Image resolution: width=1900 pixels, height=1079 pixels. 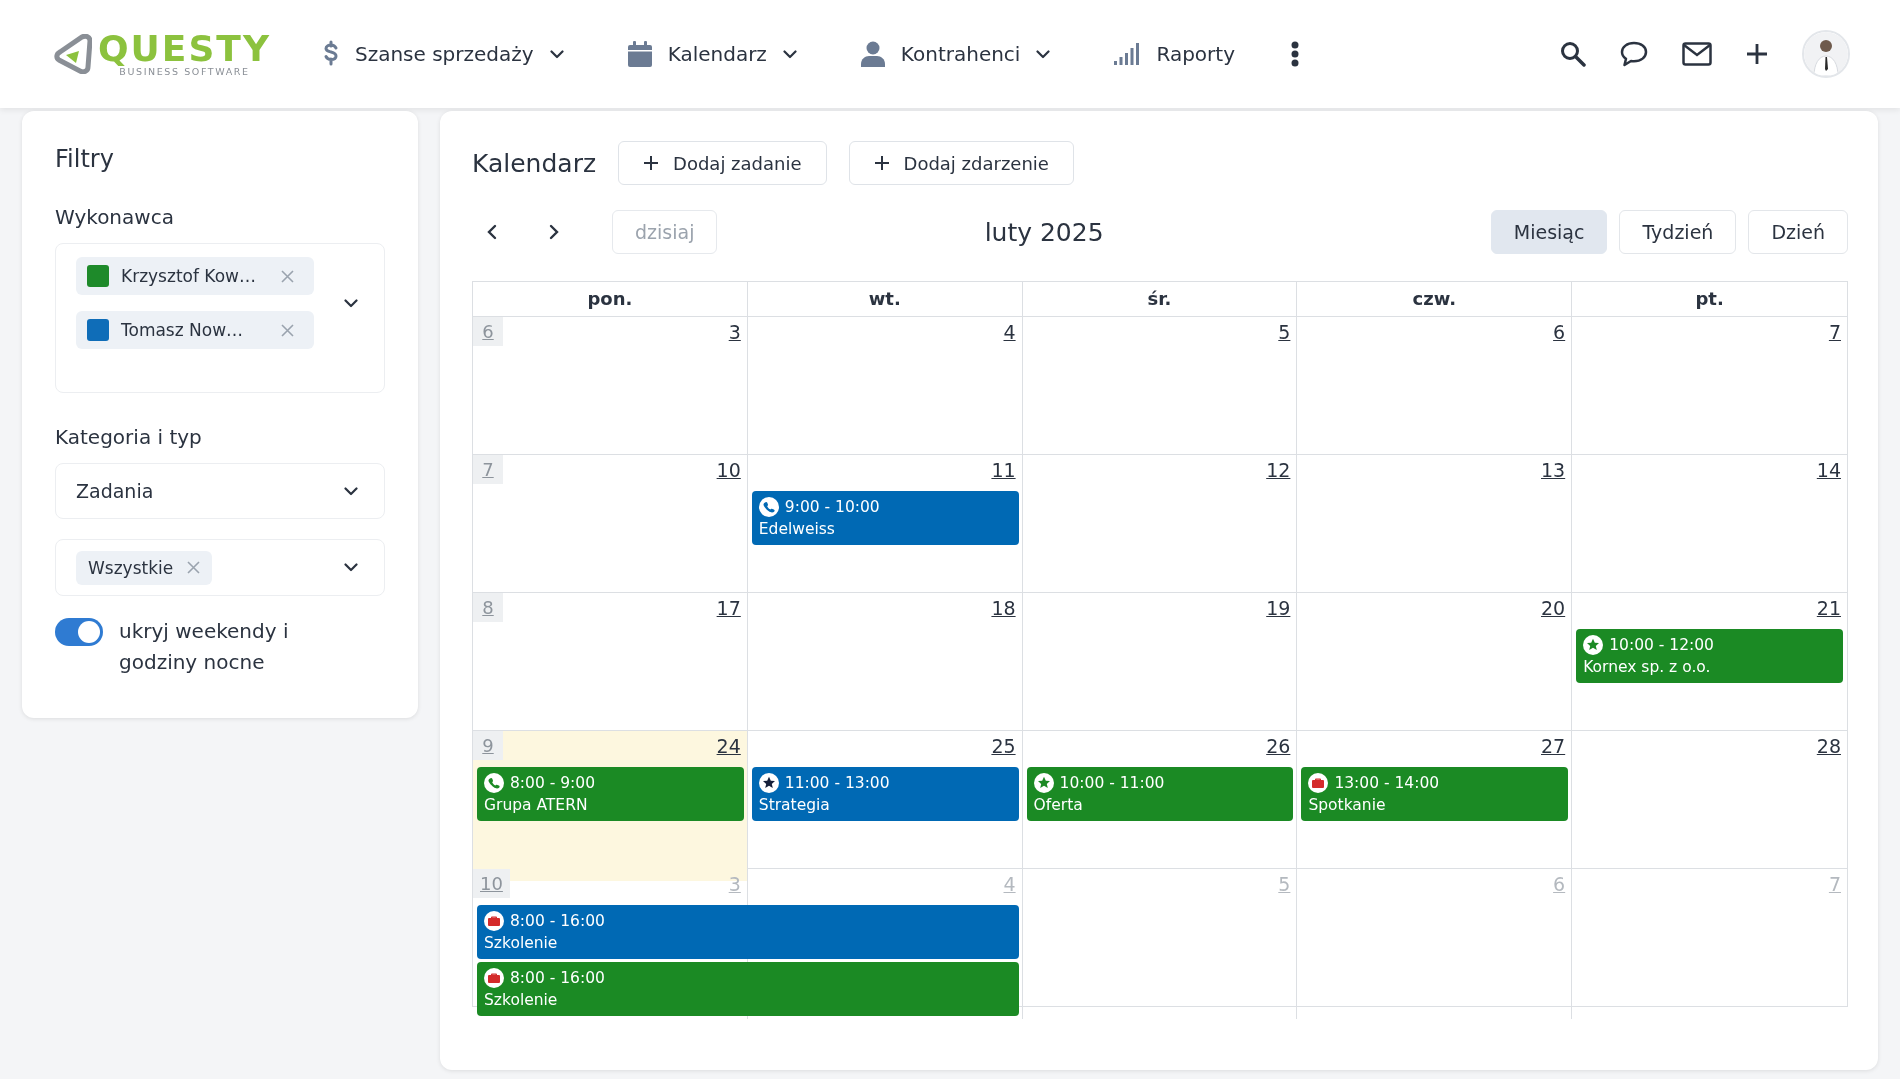 What do you see at coordinates (443, 54) in the screenshot?
I see `nav-menu-item: Szanse sprzedaży` at bounding box center [443, 54].